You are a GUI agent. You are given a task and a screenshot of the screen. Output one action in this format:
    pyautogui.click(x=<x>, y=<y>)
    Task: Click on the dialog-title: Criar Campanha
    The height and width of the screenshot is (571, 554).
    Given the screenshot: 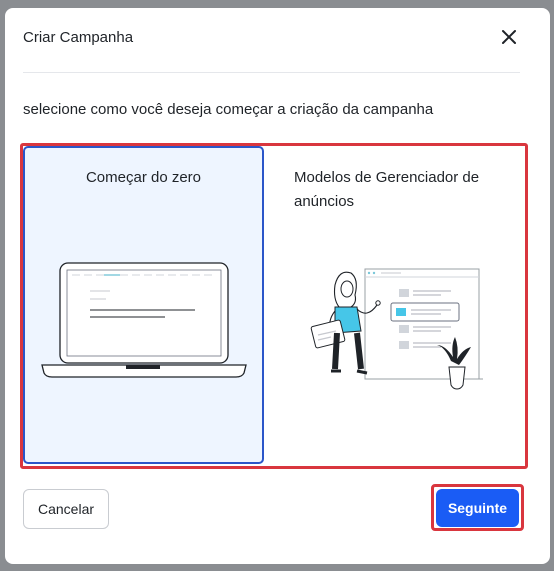 What is the action you would take?
    pyautogui.click(x=78, y=37)
    